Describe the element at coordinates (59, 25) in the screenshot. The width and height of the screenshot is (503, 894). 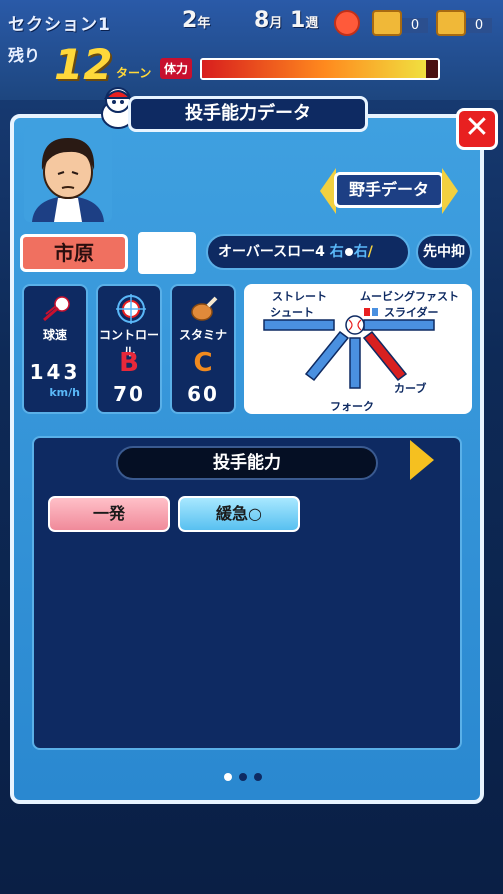
I see `section-label: セクション1` at that location.